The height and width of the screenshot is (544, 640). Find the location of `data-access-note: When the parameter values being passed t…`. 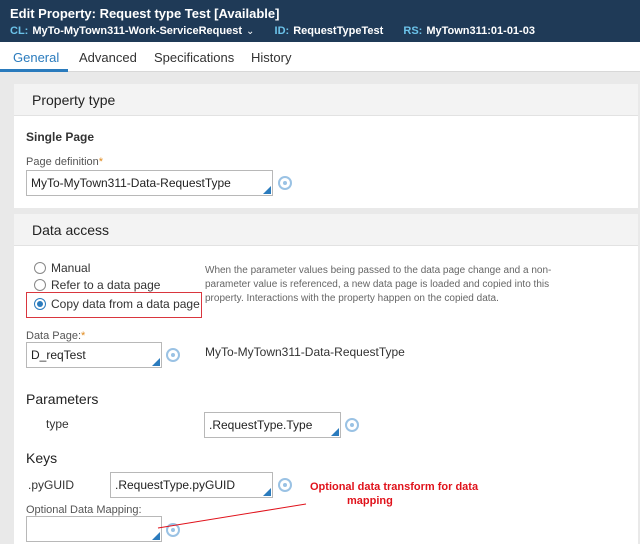

data-access-note: When the parameter values being passed t… is located at coordinates (378, 284).